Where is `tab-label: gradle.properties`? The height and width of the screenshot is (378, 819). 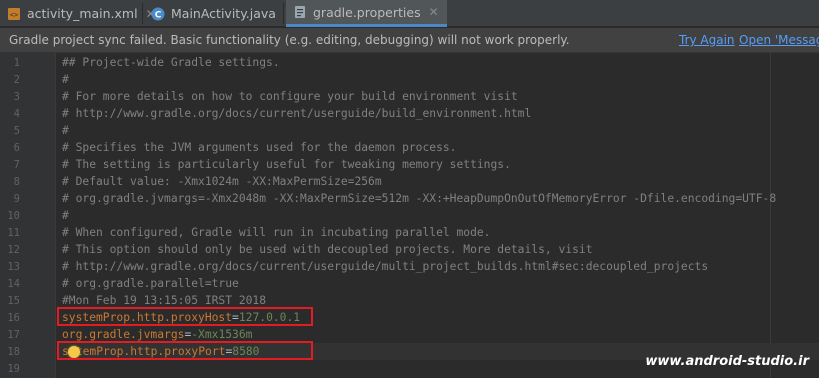 tab-label: gradle.properties is located at coordinates (367, 12).